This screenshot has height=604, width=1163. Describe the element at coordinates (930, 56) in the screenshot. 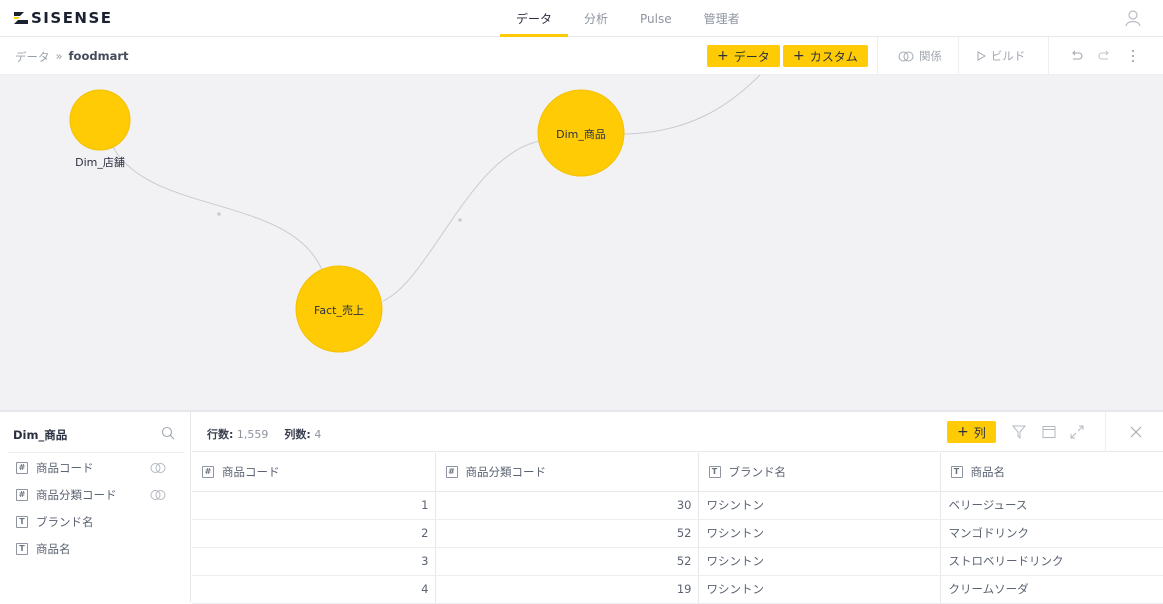

I see `relations-label: 関係` at that location.